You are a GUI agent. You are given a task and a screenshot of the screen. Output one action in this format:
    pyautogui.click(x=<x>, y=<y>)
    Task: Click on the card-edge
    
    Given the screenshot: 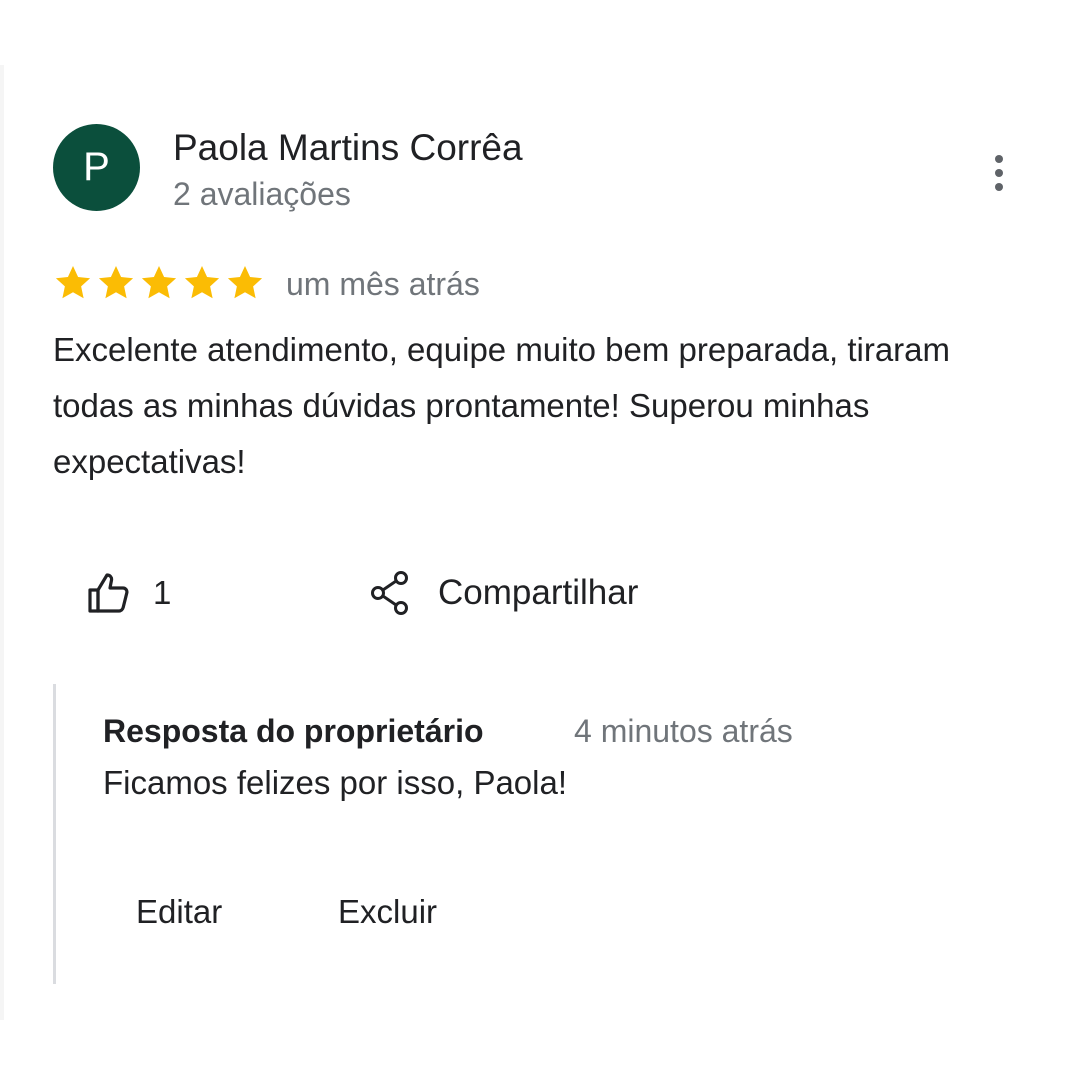 What is the action you would take?
    pyautogui.click(x=2, y=542)
    